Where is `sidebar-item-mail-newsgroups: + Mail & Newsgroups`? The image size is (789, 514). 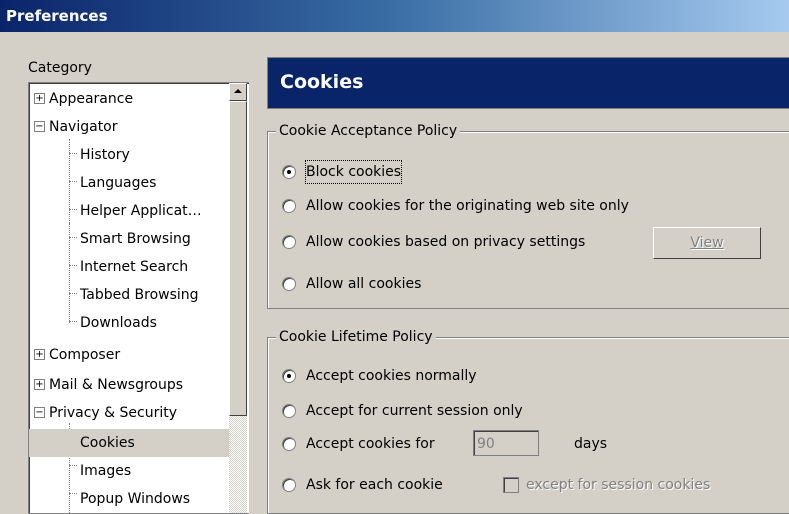 sidebar-item-mail-newsgroups: + Mail & Newsgroups is located at coordinates (106, 385).